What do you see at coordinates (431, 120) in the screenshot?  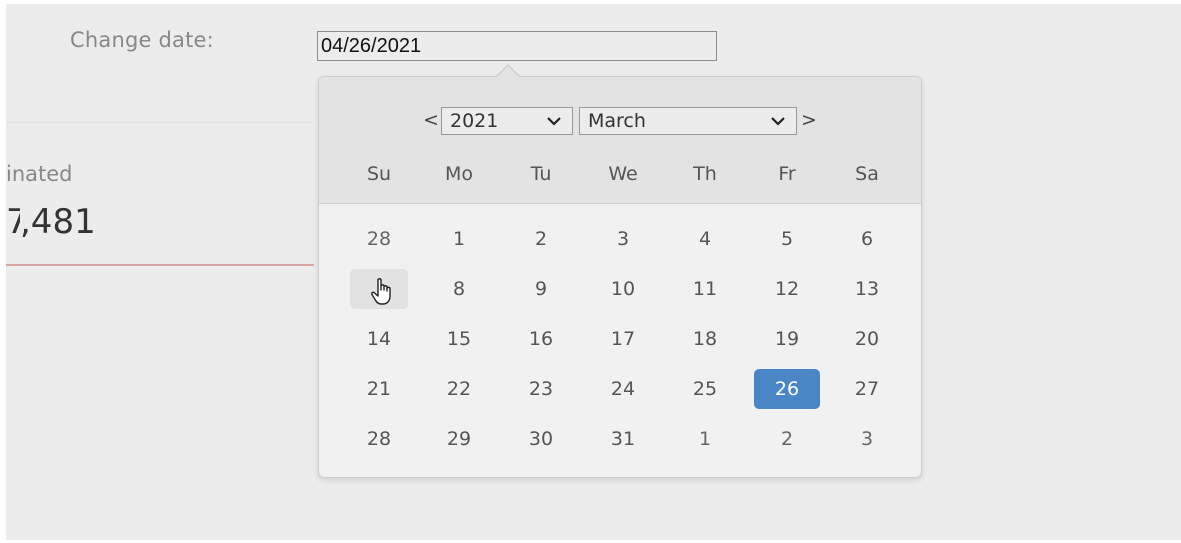 I see `prev-month-button: <` at bounding box center [431, 120].